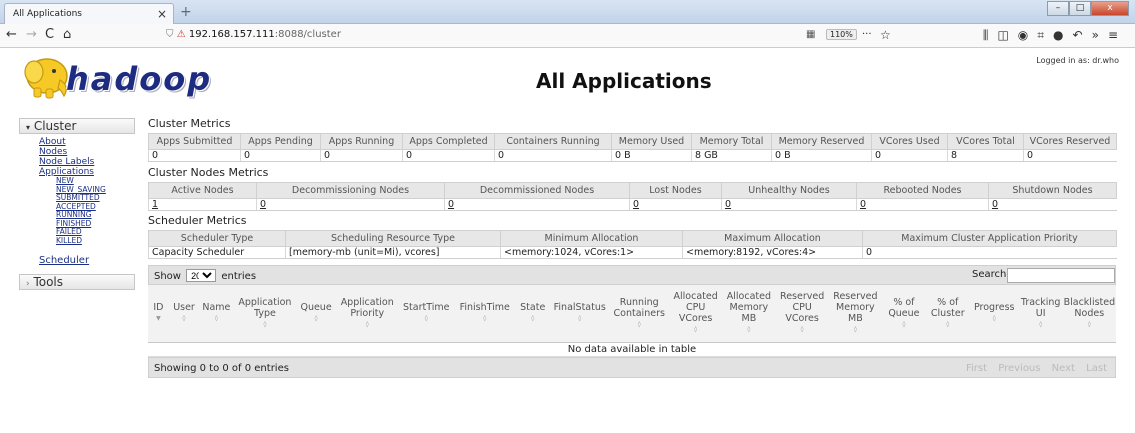  Describe the element at coordinates (1007, 35) in the screenshot. I see `sidebar-icon: ◫` at that location.